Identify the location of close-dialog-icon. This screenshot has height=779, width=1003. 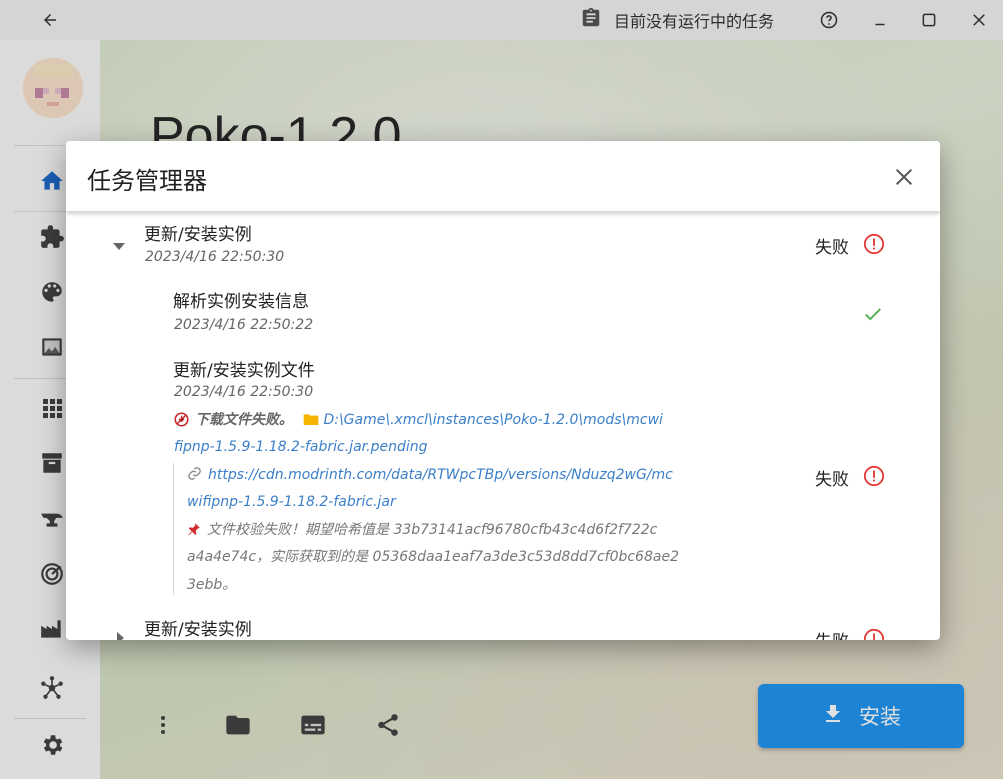
(904, 177).